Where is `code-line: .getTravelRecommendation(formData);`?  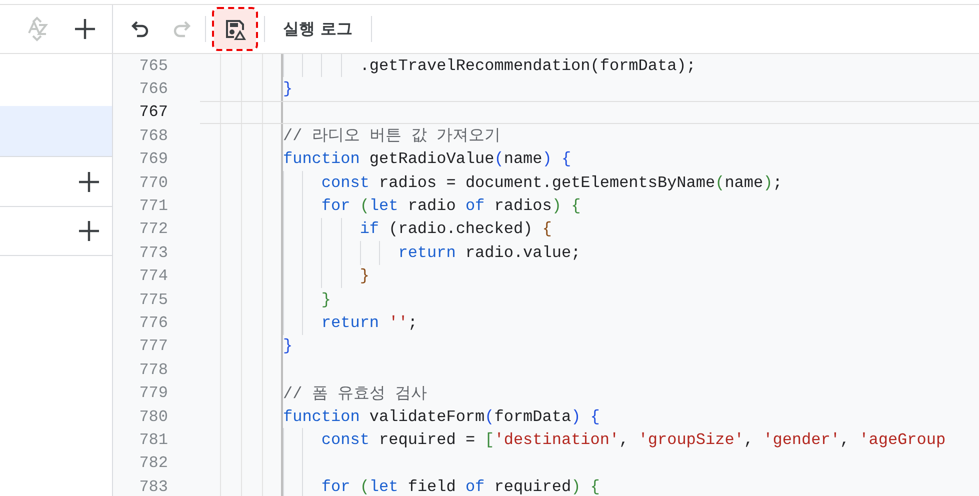
code-line: .getTravelRecommendation(formData); is located at coordinates (527, 65).